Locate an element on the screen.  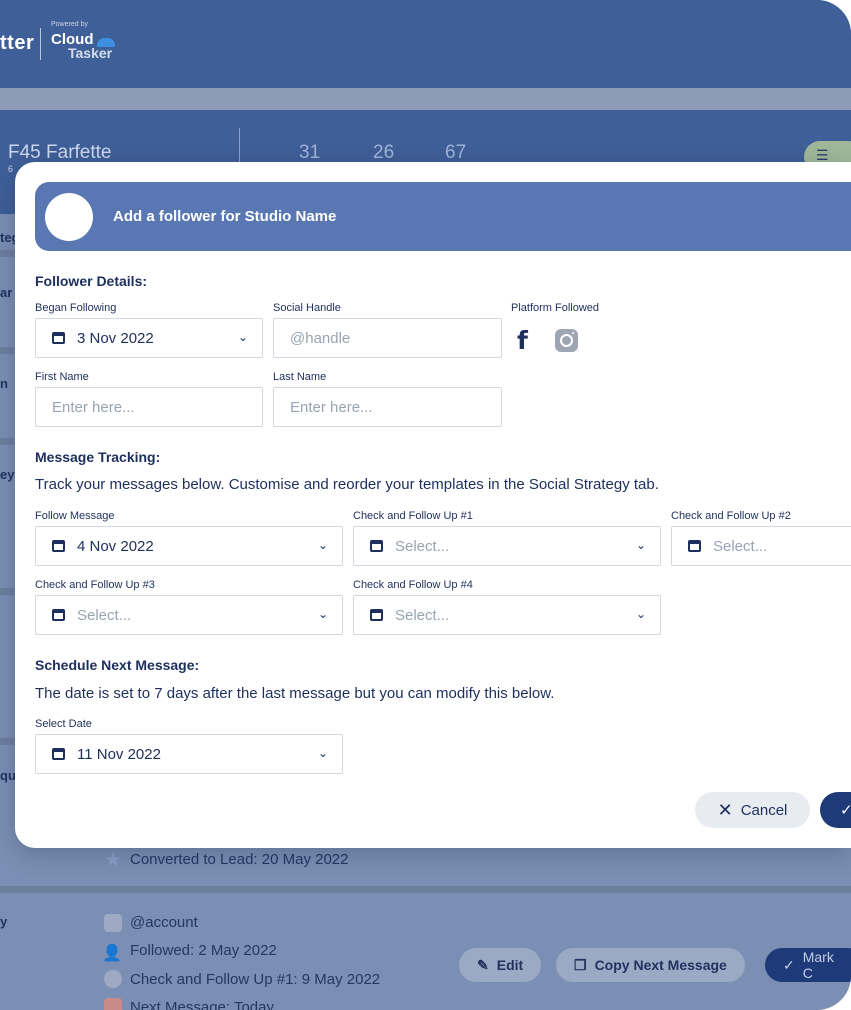
social-handle-field is located at coordinates (387, 338).